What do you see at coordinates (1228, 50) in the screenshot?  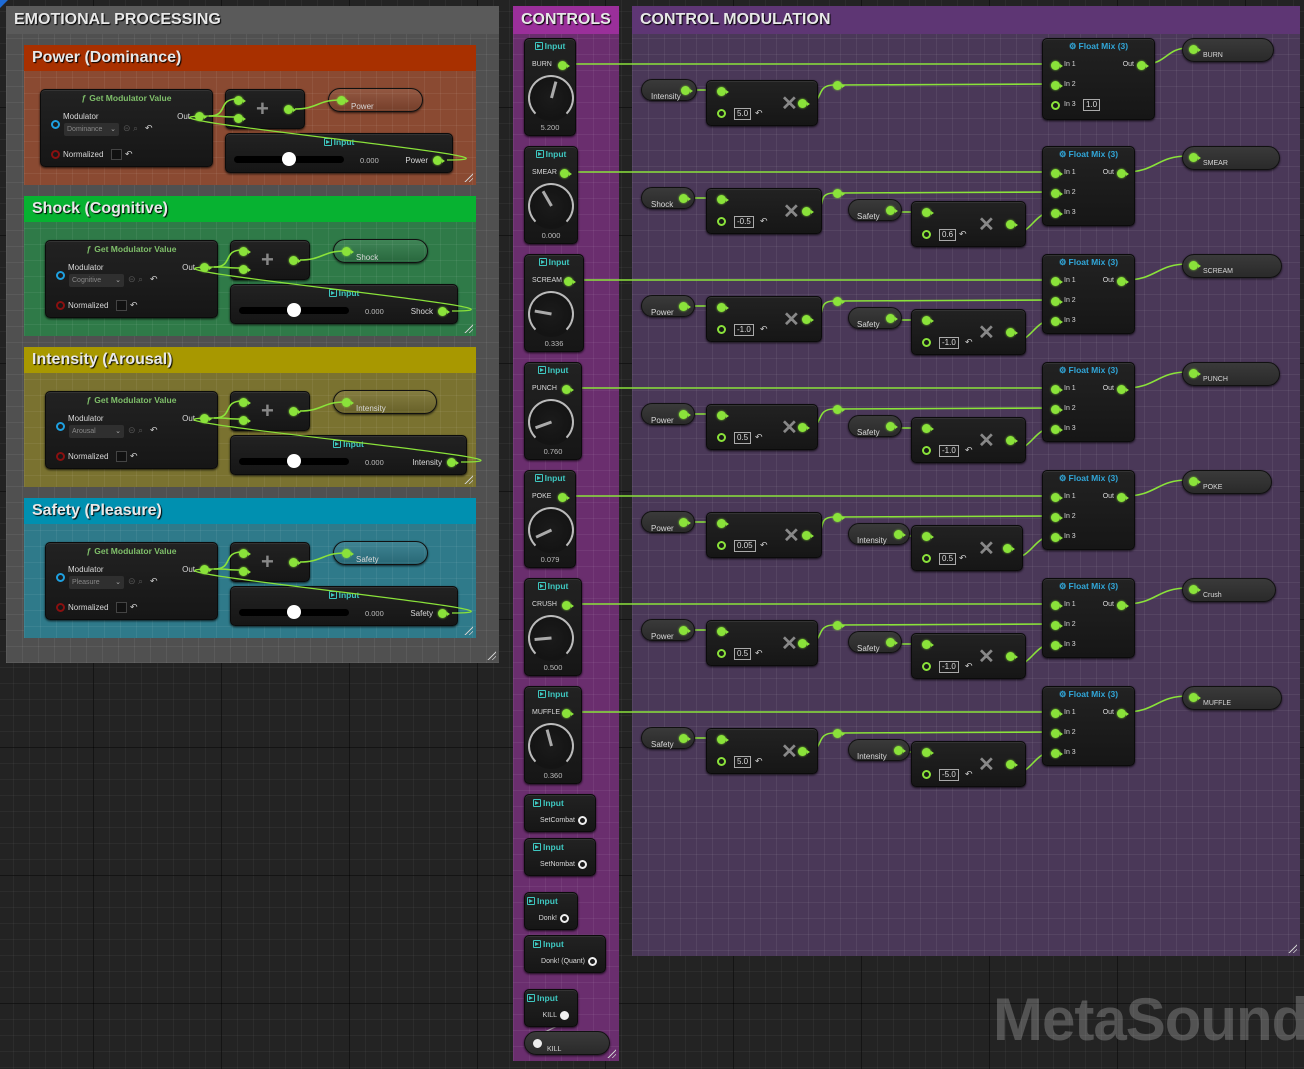 I see `output-burn: BURN` at bounding box center [1228, 50].